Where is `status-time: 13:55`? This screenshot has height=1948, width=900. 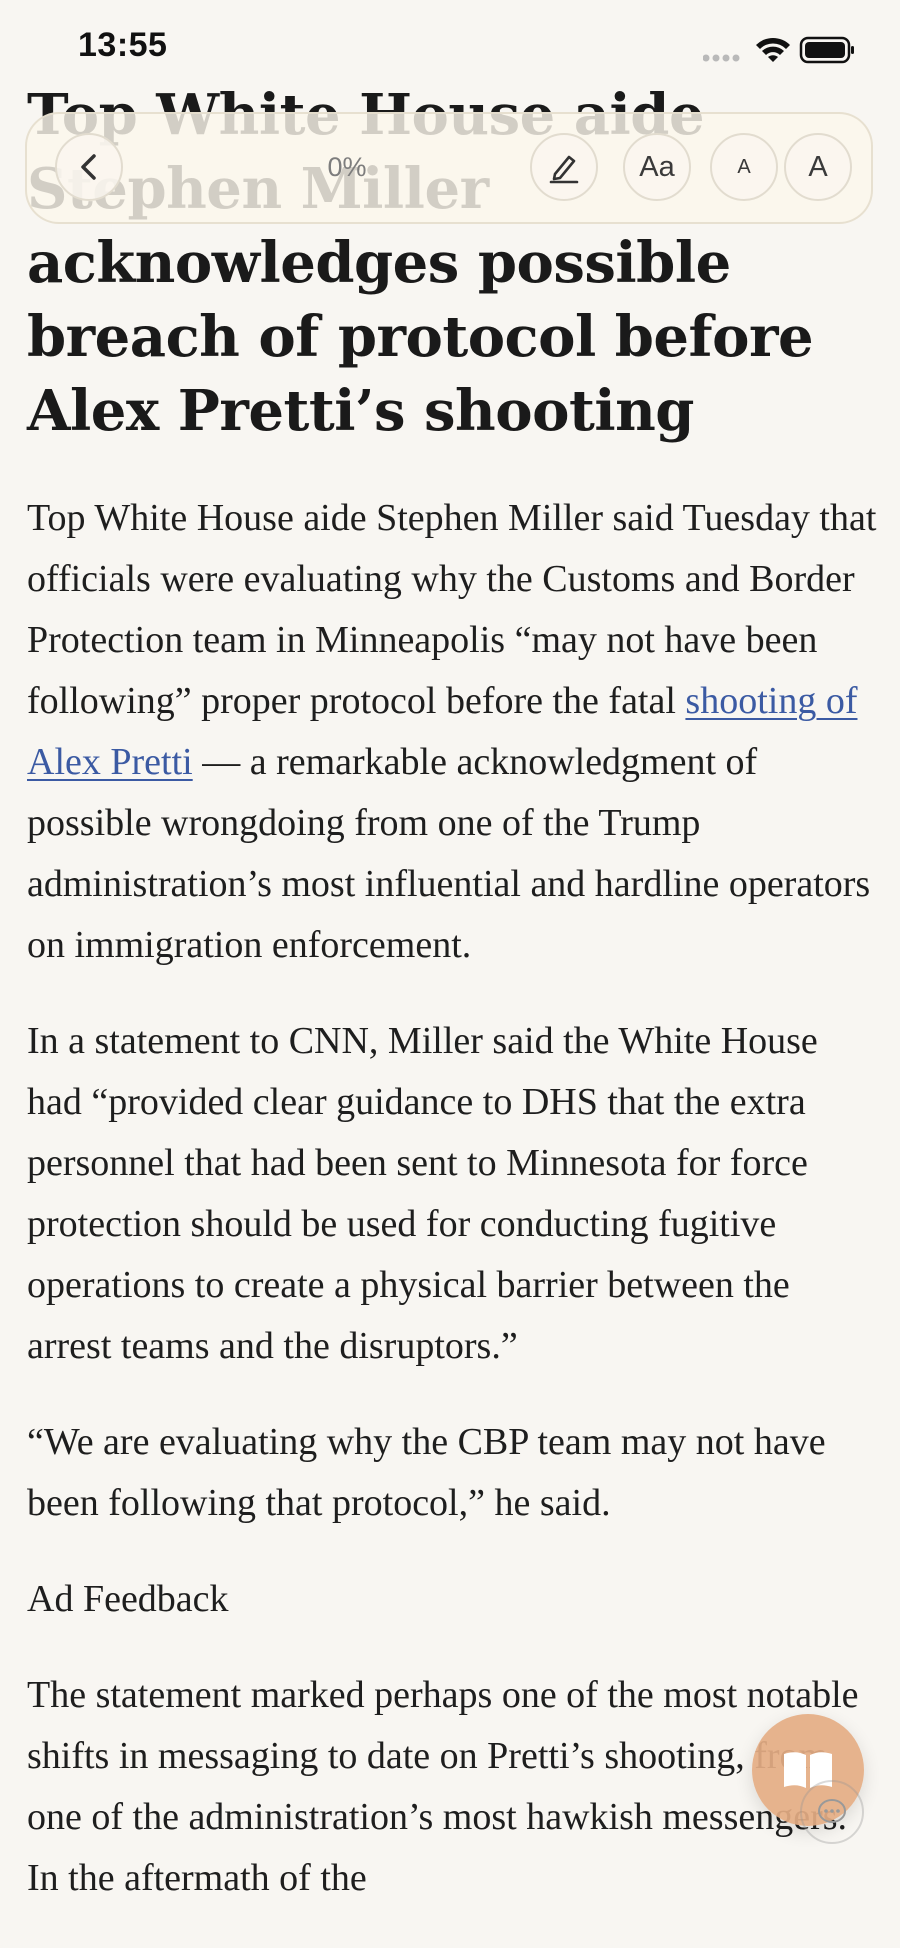
status-time: 13:55 is located at coordinates (123, 45).